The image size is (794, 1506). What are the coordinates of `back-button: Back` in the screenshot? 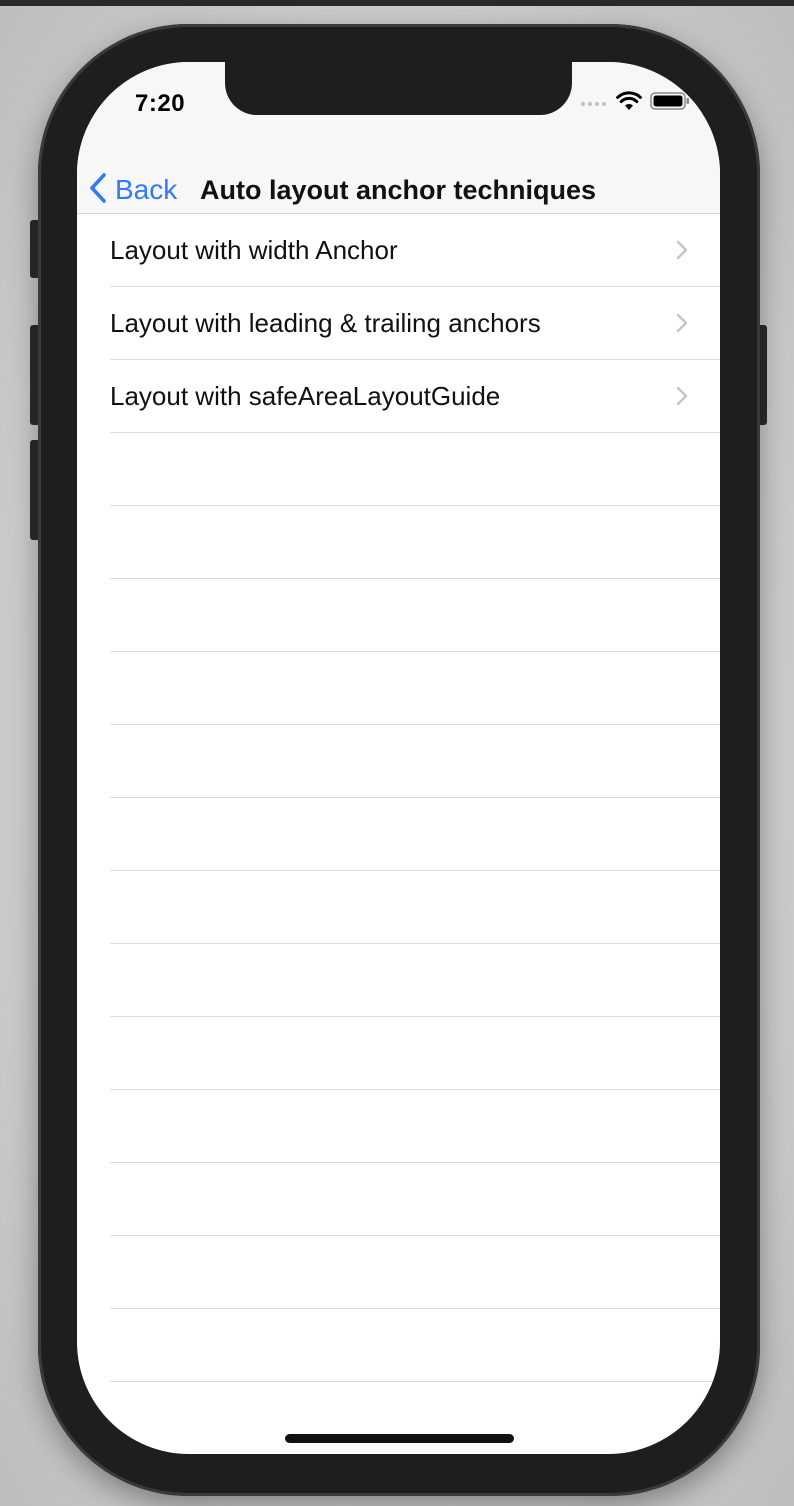 It's located at (133, 190).